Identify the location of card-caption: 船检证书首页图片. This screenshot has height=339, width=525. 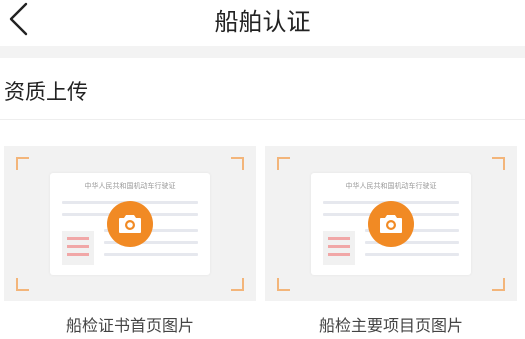
(129, 325).